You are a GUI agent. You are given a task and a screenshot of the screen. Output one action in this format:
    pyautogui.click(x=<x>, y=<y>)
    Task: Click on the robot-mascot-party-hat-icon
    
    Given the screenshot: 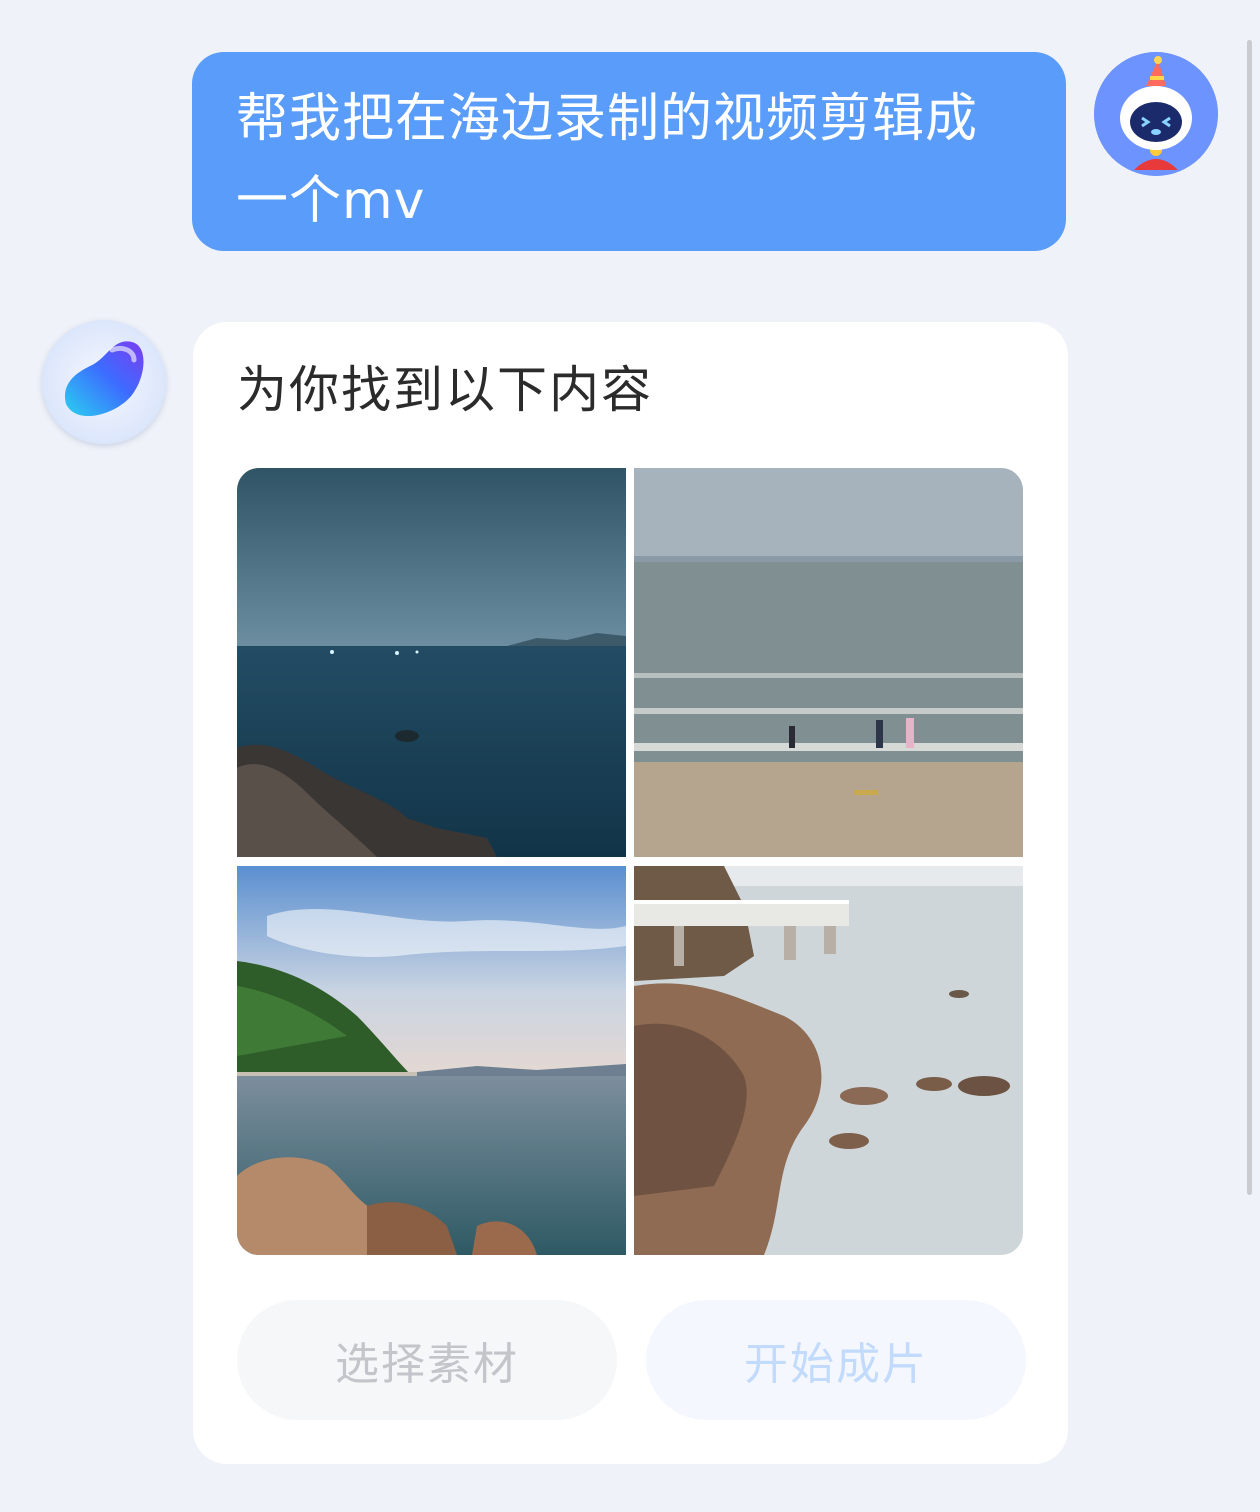 What is the action you would take?
    pyautogui.click(x=1156, y=114)
    